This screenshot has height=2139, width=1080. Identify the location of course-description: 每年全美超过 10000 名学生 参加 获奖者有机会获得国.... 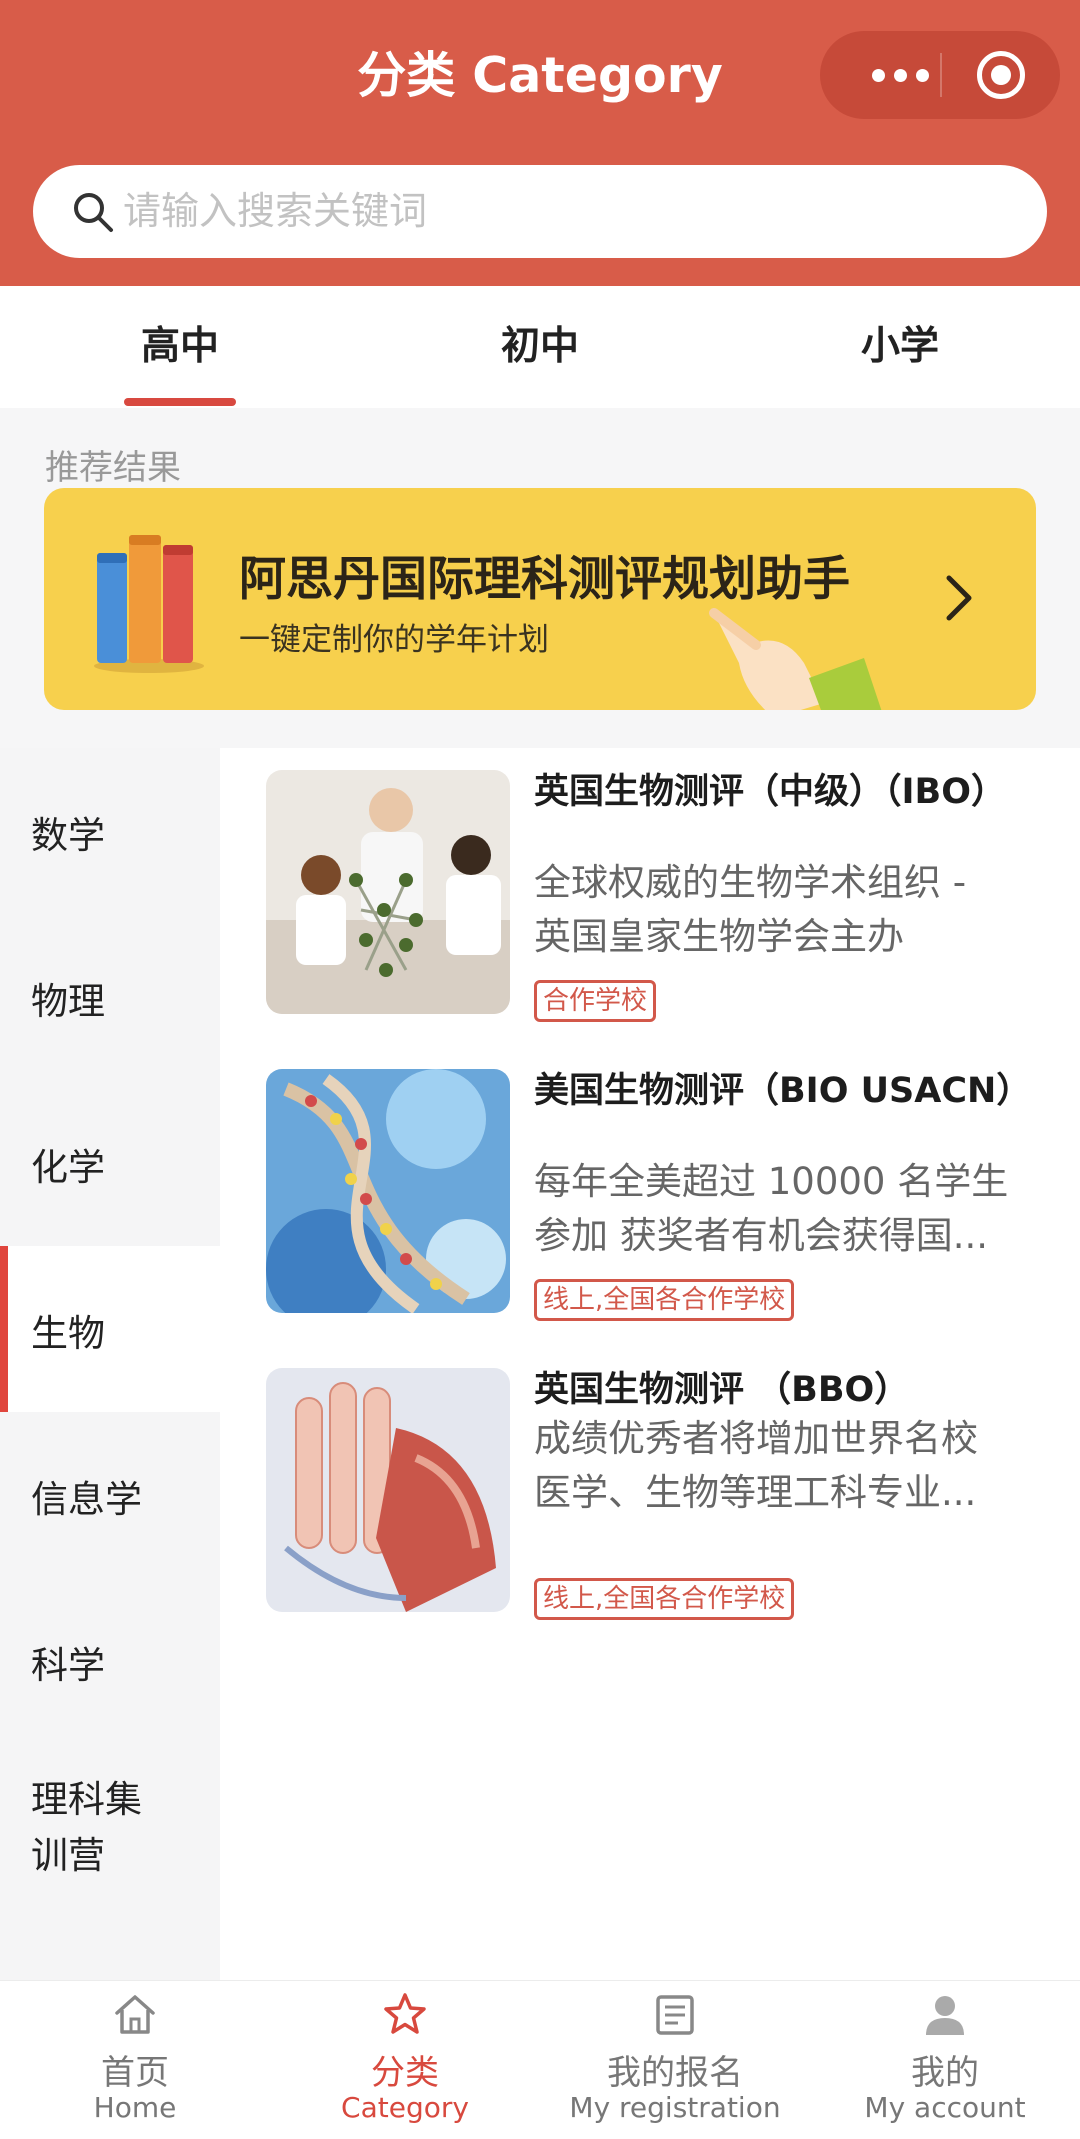
(784, 1209).